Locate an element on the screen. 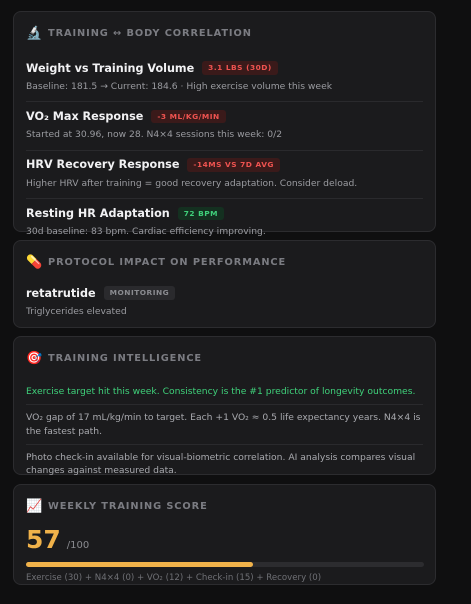  correlation-title: TRAINING ↔ BODY CORRELATION is located at coordinates (150, 33).